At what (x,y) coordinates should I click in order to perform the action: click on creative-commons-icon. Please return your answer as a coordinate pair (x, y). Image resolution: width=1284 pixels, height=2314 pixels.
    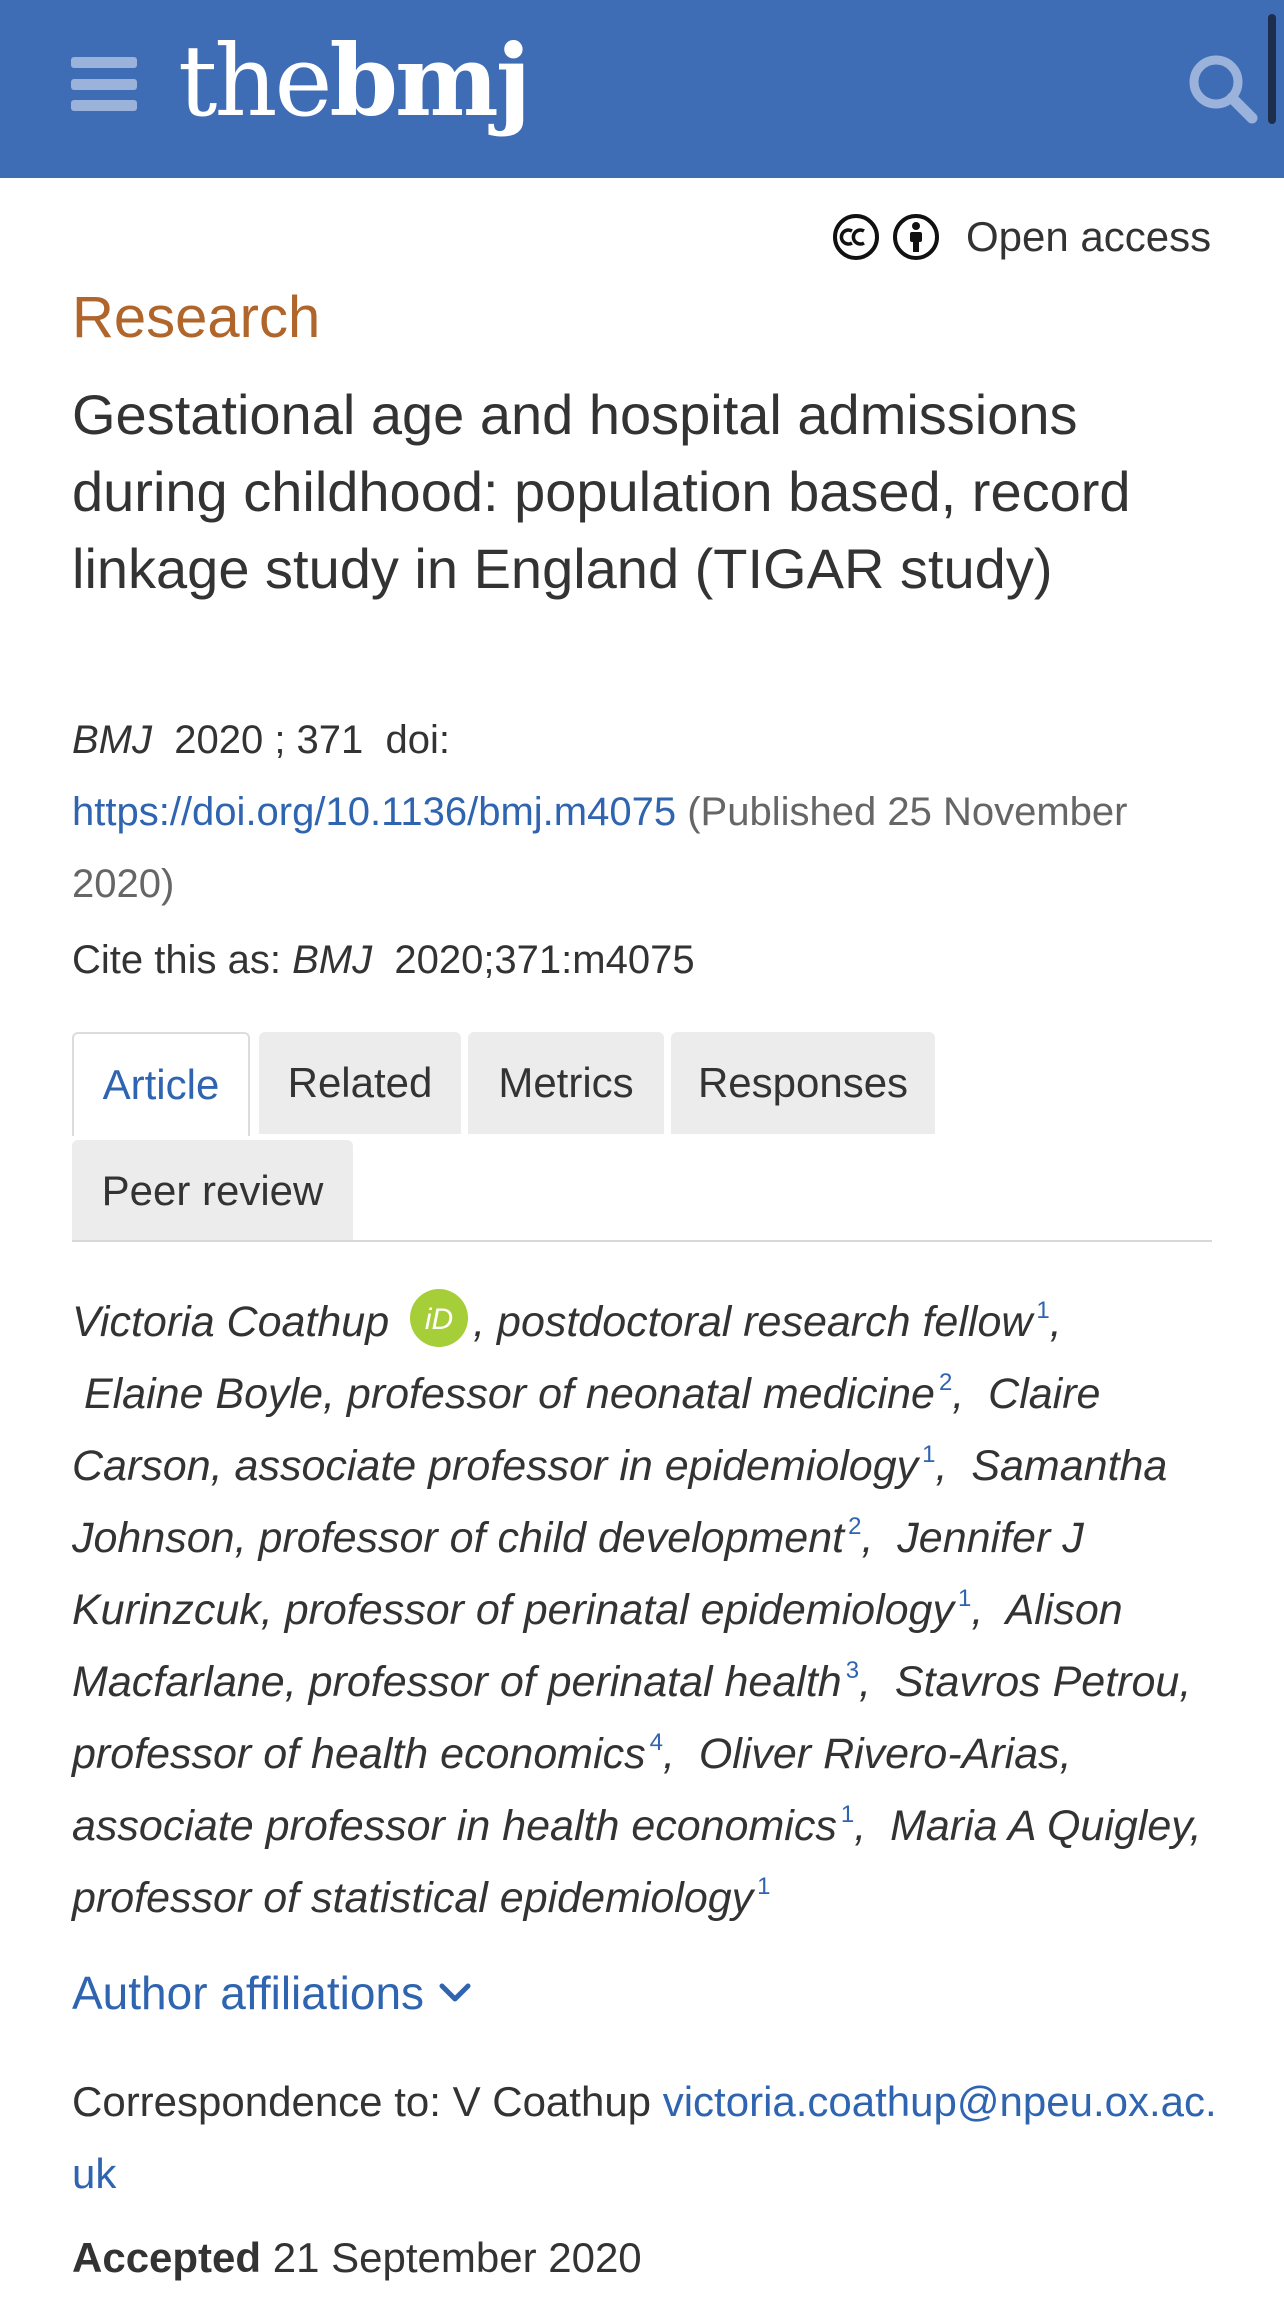
    Looking at the image, I should click on (856, 237).